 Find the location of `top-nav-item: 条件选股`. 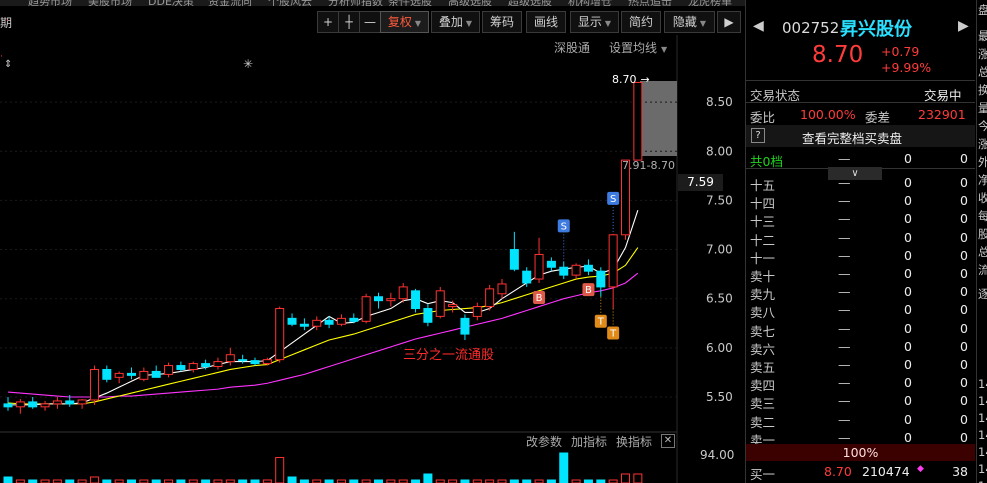

top-nav-item: 条件选股 is located at coordinates (410, 3).